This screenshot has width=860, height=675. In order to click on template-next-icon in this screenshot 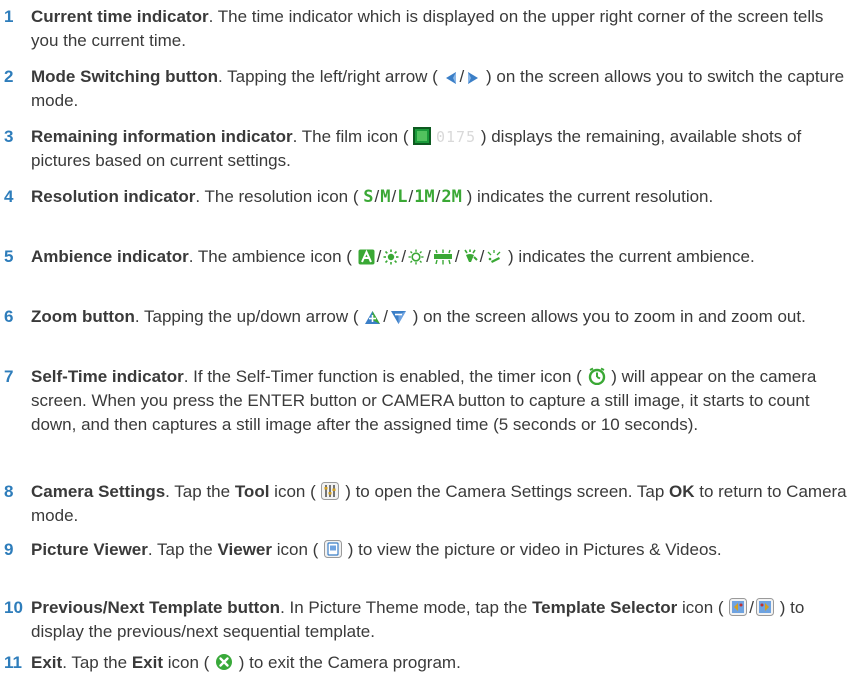, I will do `click(765, 607)`.